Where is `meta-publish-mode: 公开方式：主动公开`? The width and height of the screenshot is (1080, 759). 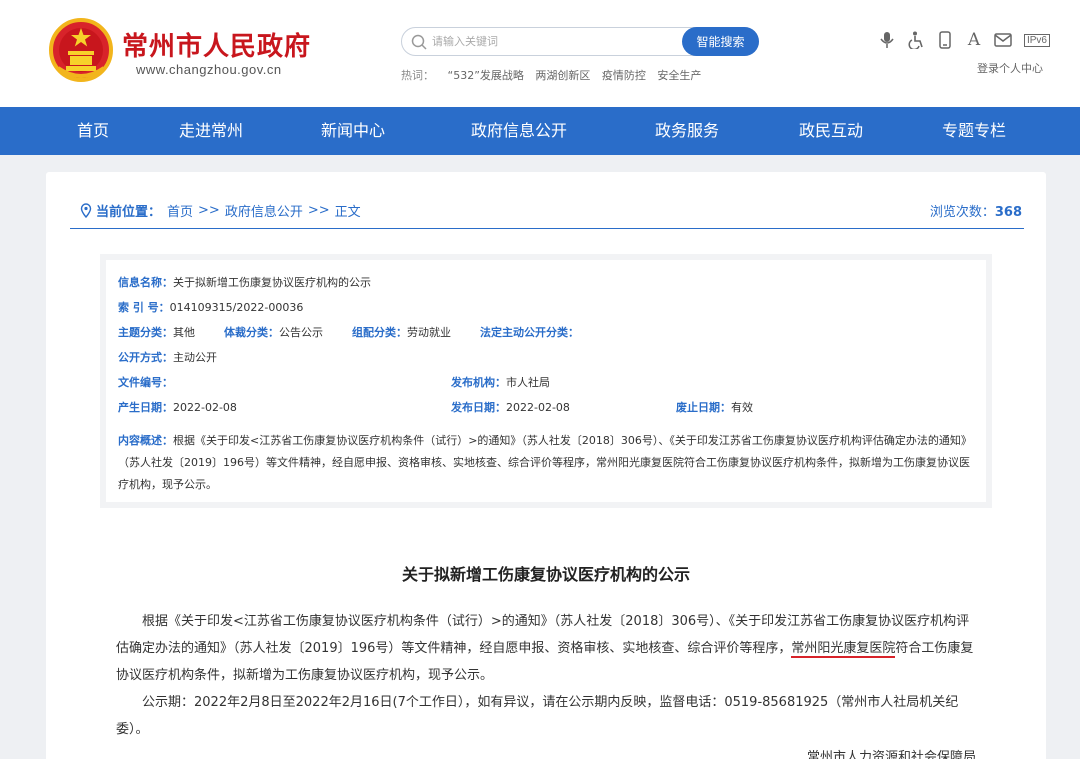
meta-publish-mode: 公开方式：主动公开 is located at coordinates (167, 357).